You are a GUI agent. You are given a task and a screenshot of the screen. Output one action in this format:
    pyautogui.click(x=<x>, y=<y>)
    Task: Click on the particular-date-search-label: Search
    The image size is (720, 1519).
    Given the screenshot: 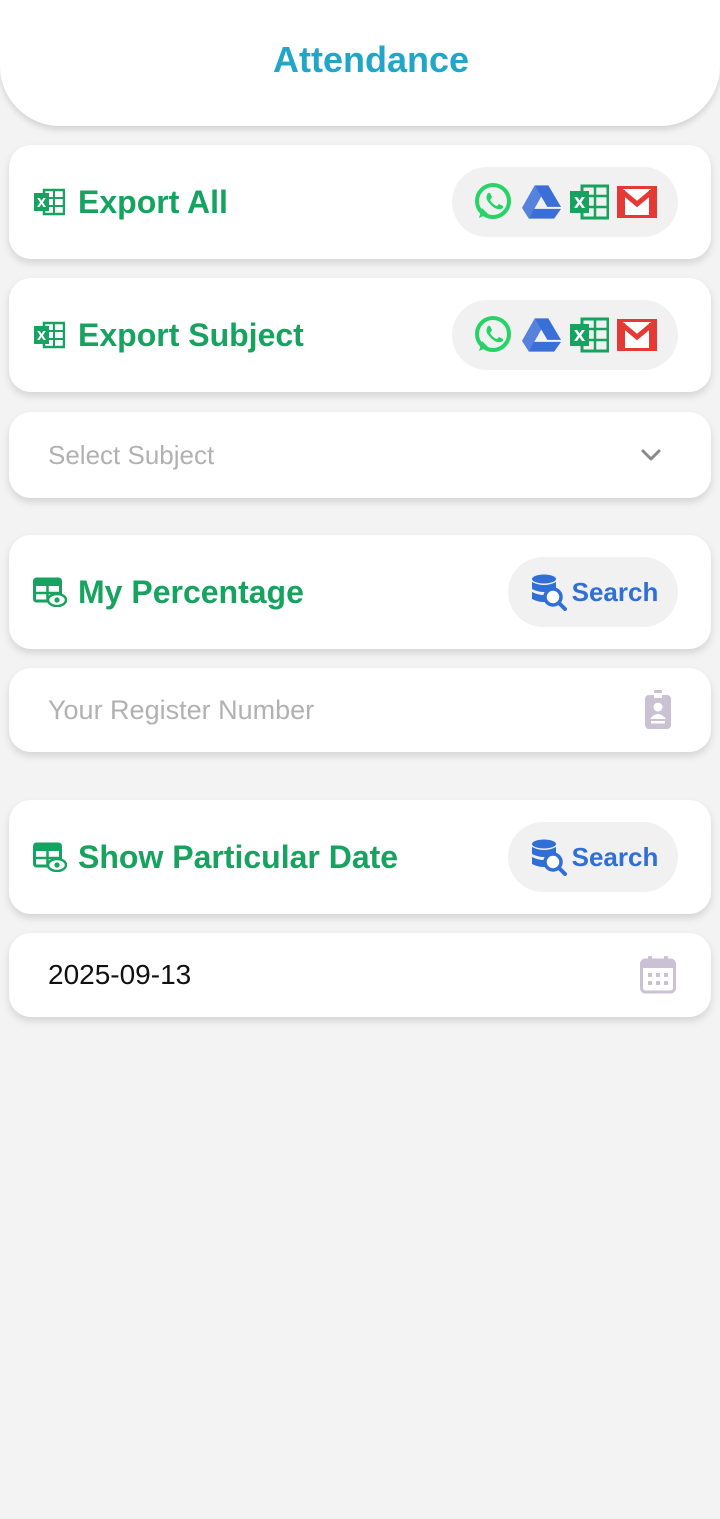 What is the action you would take?
    pyautogui.click(x=615, y=856)
    